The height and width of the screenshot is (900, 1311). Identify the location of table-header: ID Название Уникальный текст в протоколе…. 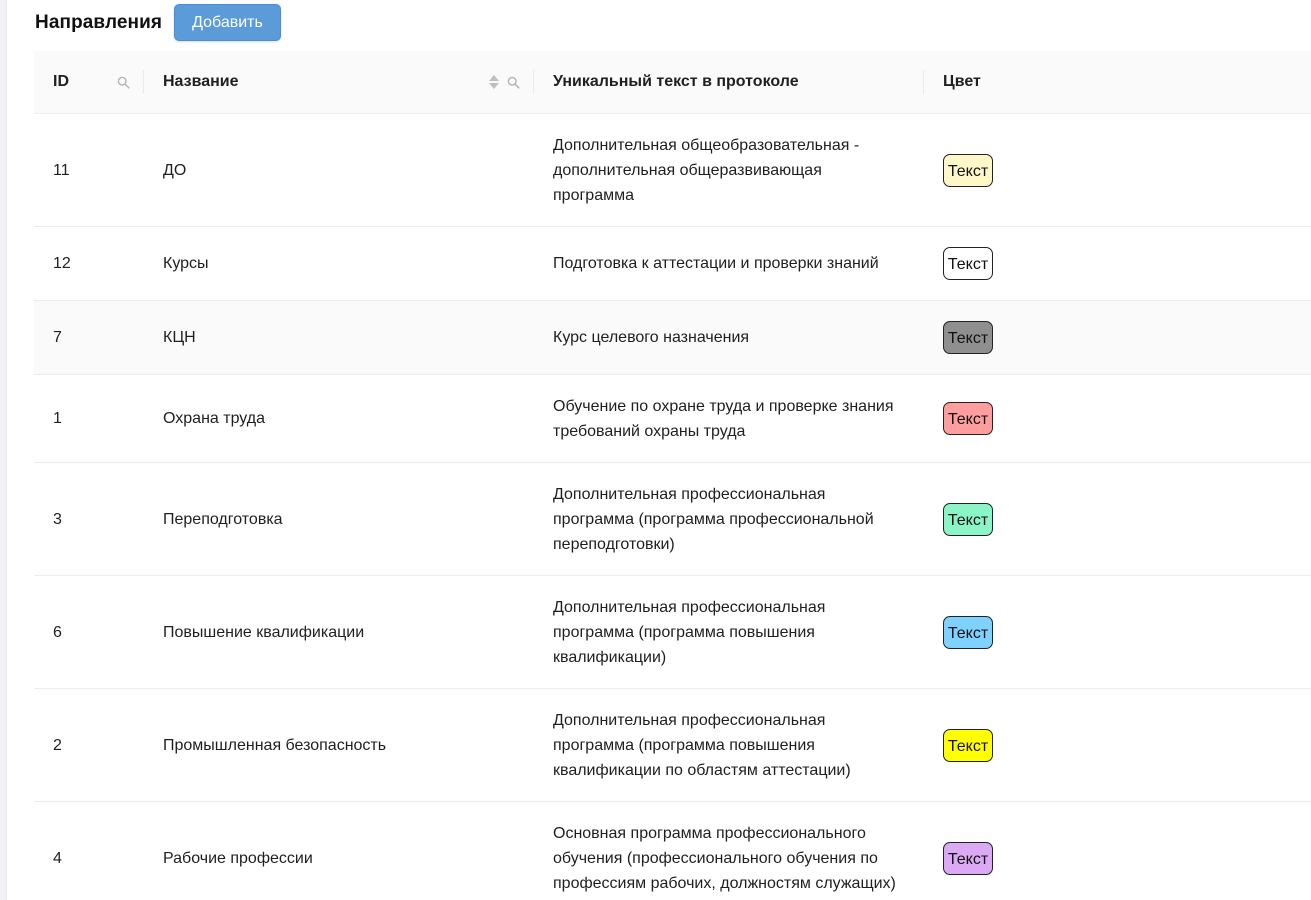
(672, 82).